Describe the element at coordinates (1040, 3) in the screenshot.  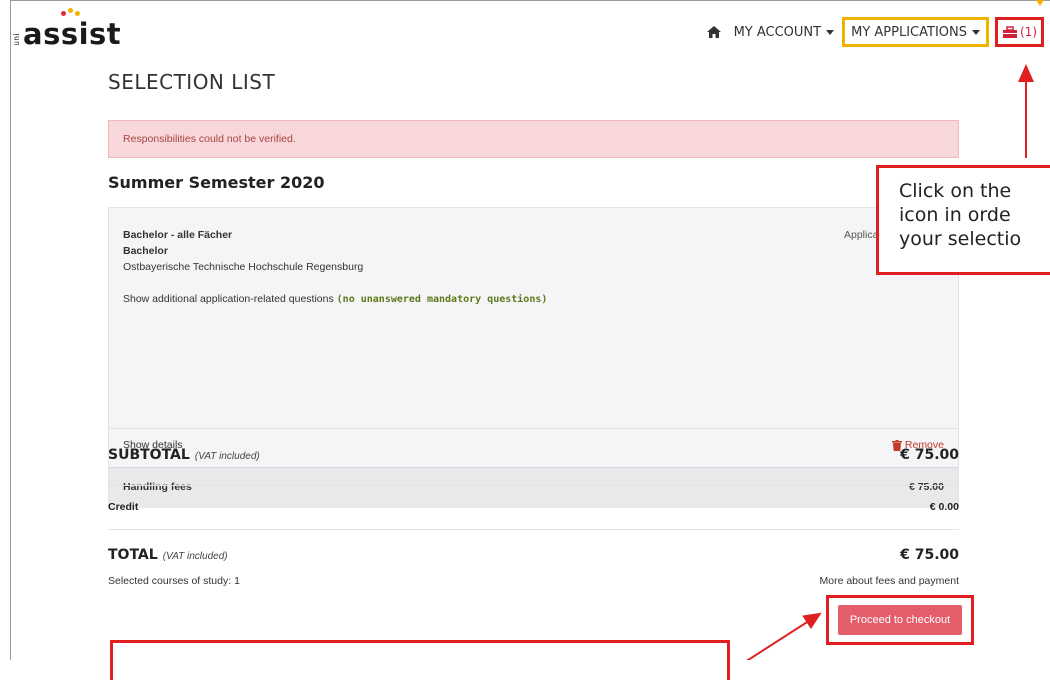
I see `yellow-arrow-tip` at that location.